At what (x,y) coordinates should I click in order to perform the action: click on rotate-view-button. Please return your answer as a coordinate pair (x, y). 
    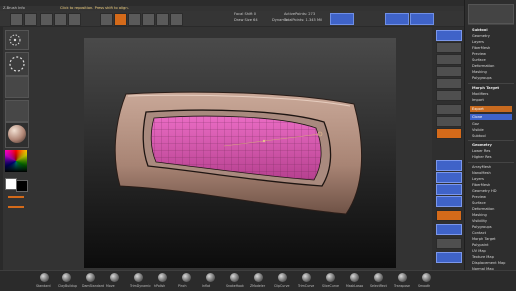
    Looking at the image, I should click on (449, 201).